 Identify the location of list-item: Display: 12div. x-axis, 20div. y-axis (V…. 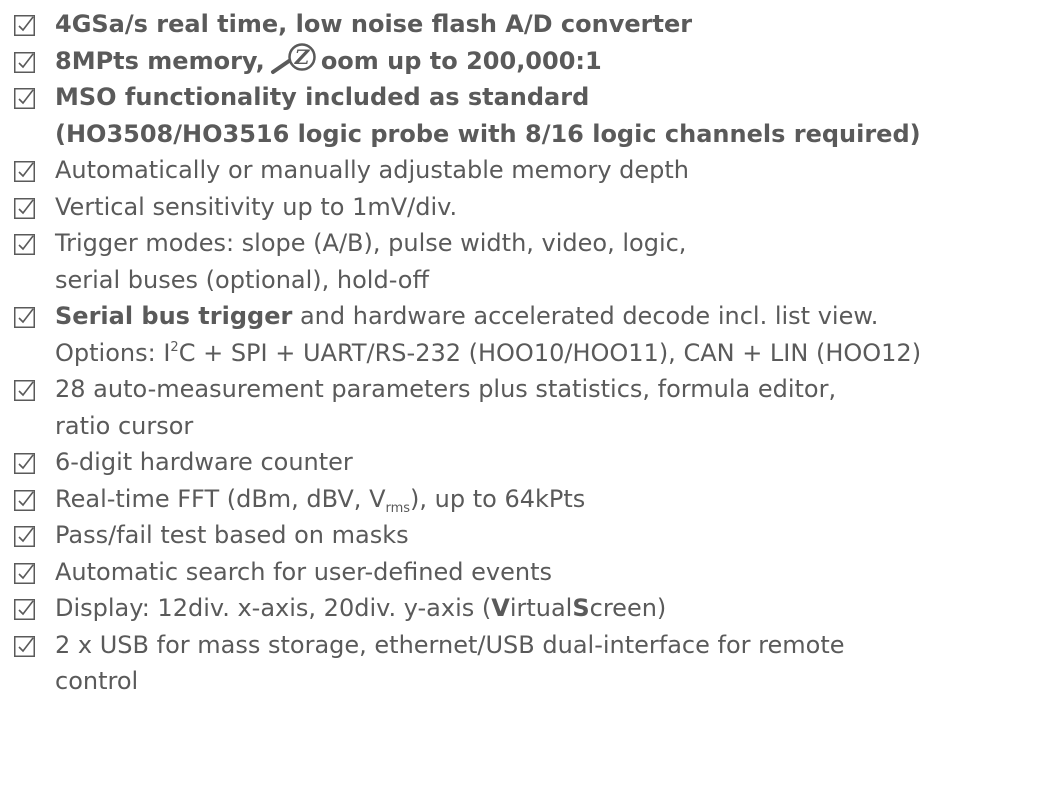
(526, 608).